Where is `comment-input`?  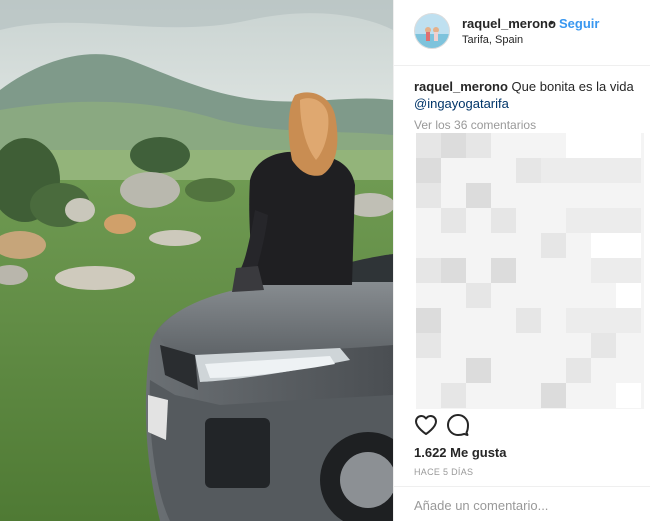 comment-input is located at coordinates (524, 505).